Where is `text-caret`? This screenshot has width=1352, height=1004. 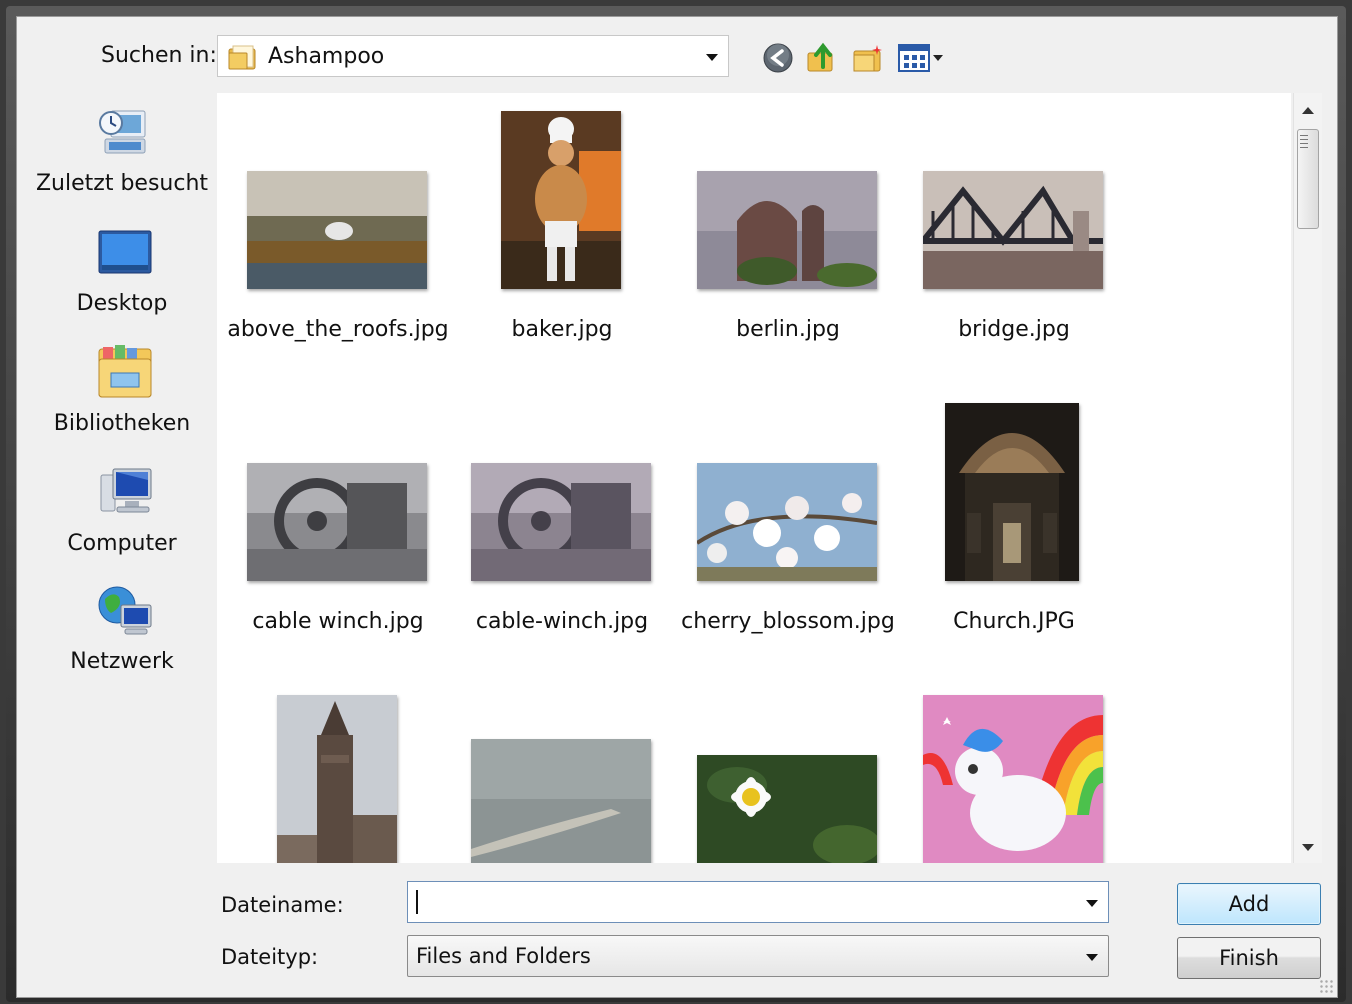 text-caret is located at coordinates (417, 902).